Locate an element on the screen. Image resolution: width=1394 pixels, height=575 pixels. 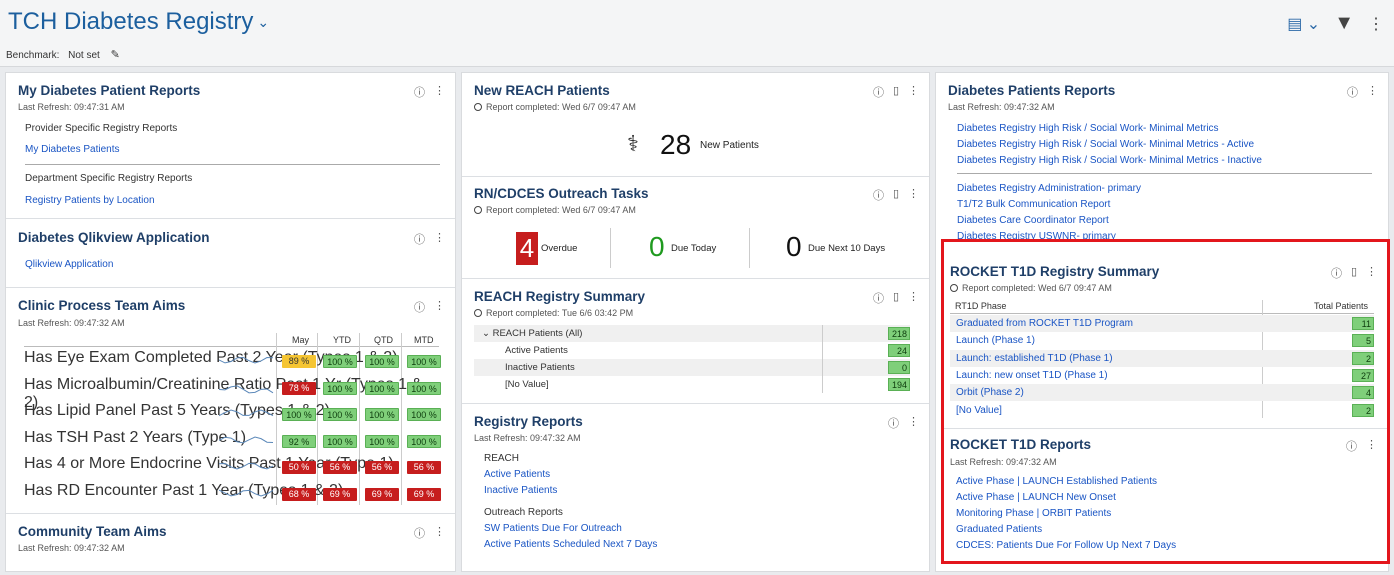
metric-badge: 50 % is located at coordinates (299, 467).